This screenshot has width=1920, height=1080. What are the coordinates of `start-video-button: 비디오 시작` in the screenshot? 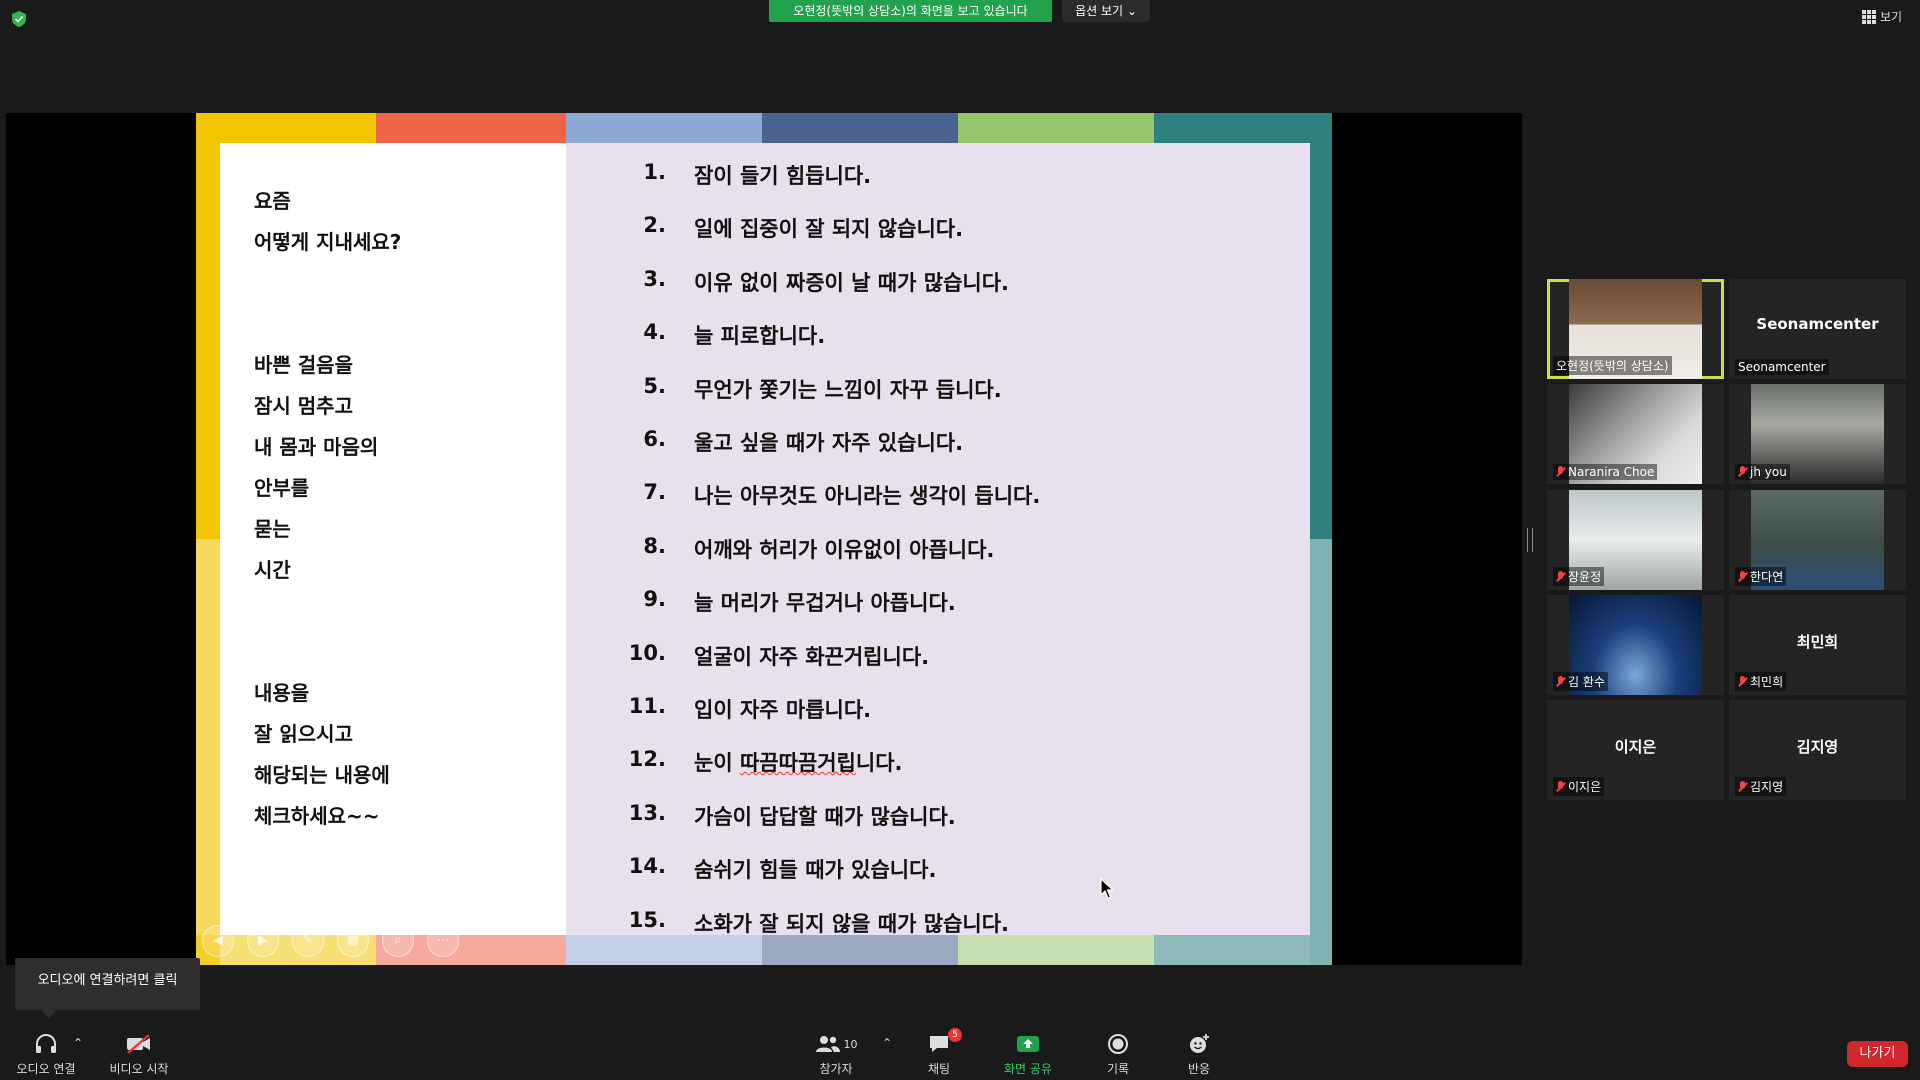 It's located at (139, 1054).